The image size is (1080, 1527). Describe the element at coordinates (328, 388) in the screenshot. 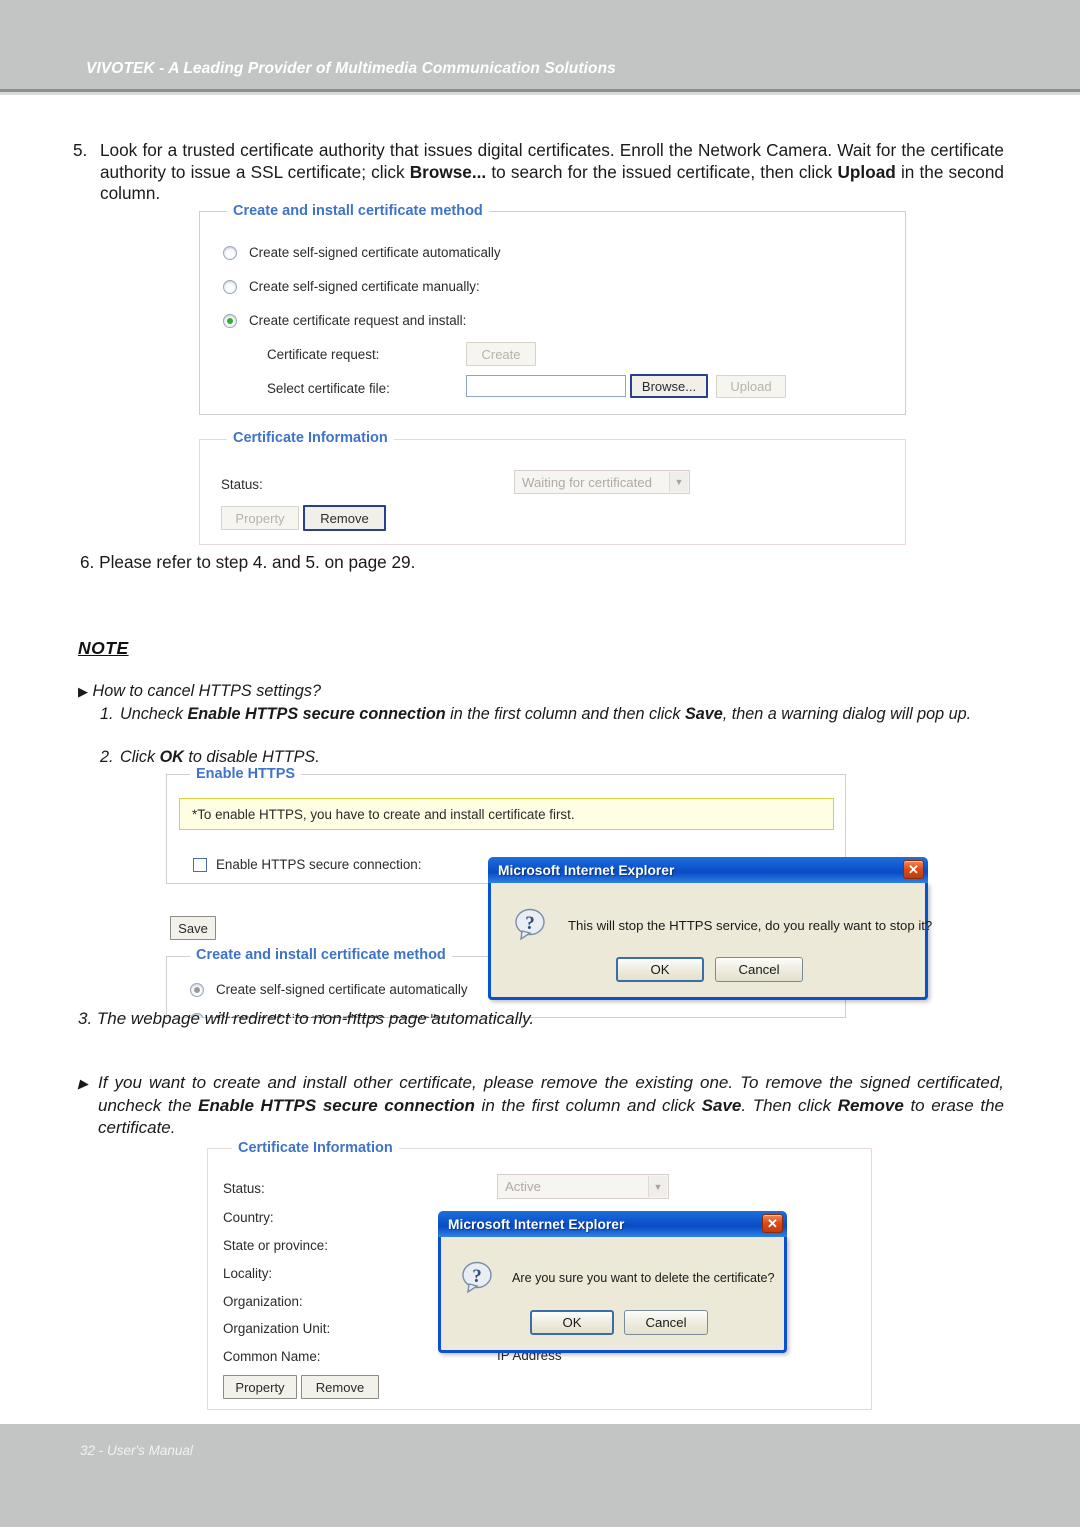

I see `select-certificate-file-label: Select certificate file:` at that location.